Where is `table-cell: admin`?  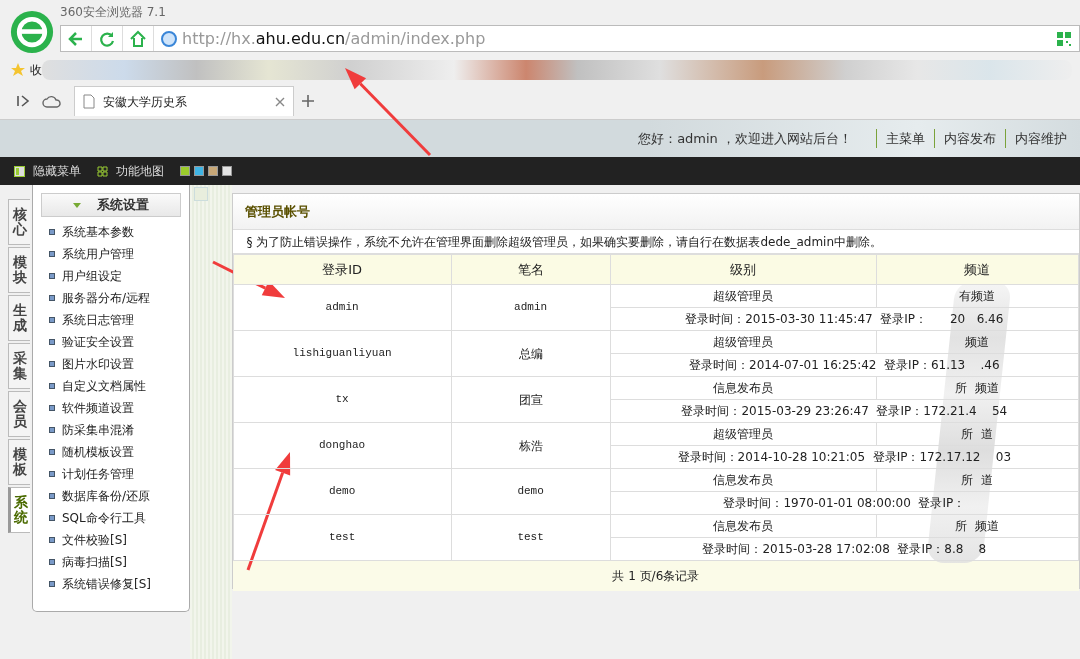
table-cell: admin is located at coordinates (531, 307).